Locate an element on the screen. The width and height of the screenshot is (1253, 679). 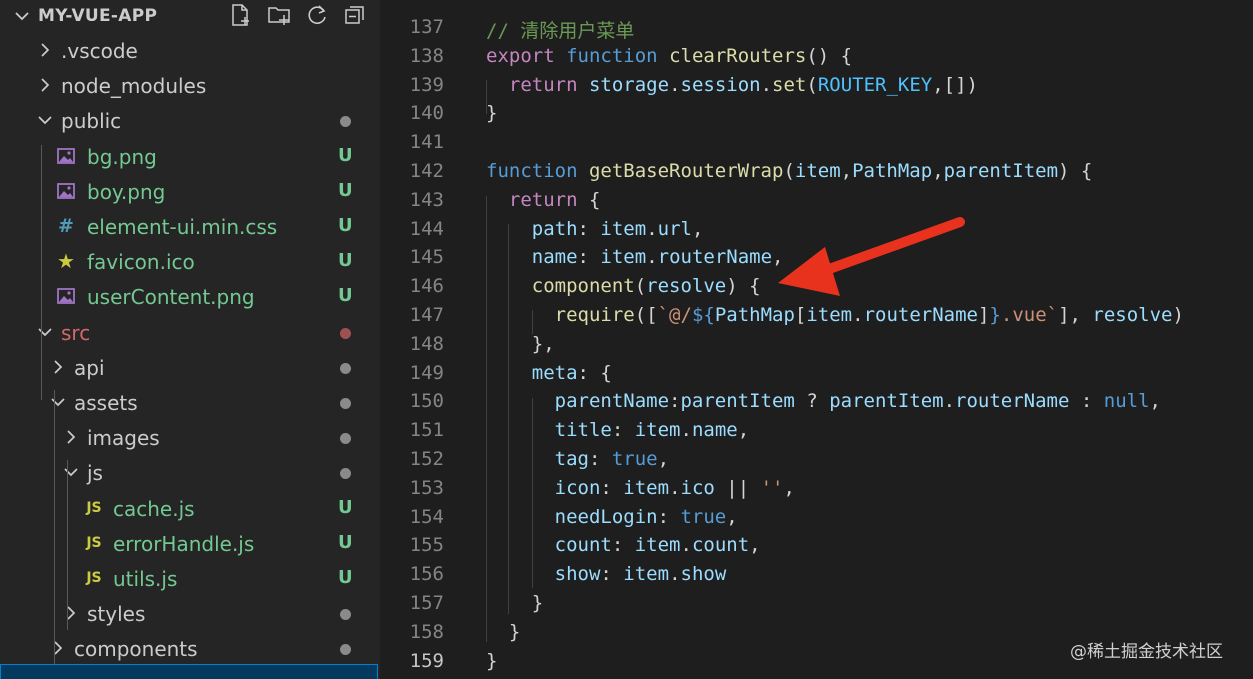
tree-item-label: js is located at coordinates (95, 473).